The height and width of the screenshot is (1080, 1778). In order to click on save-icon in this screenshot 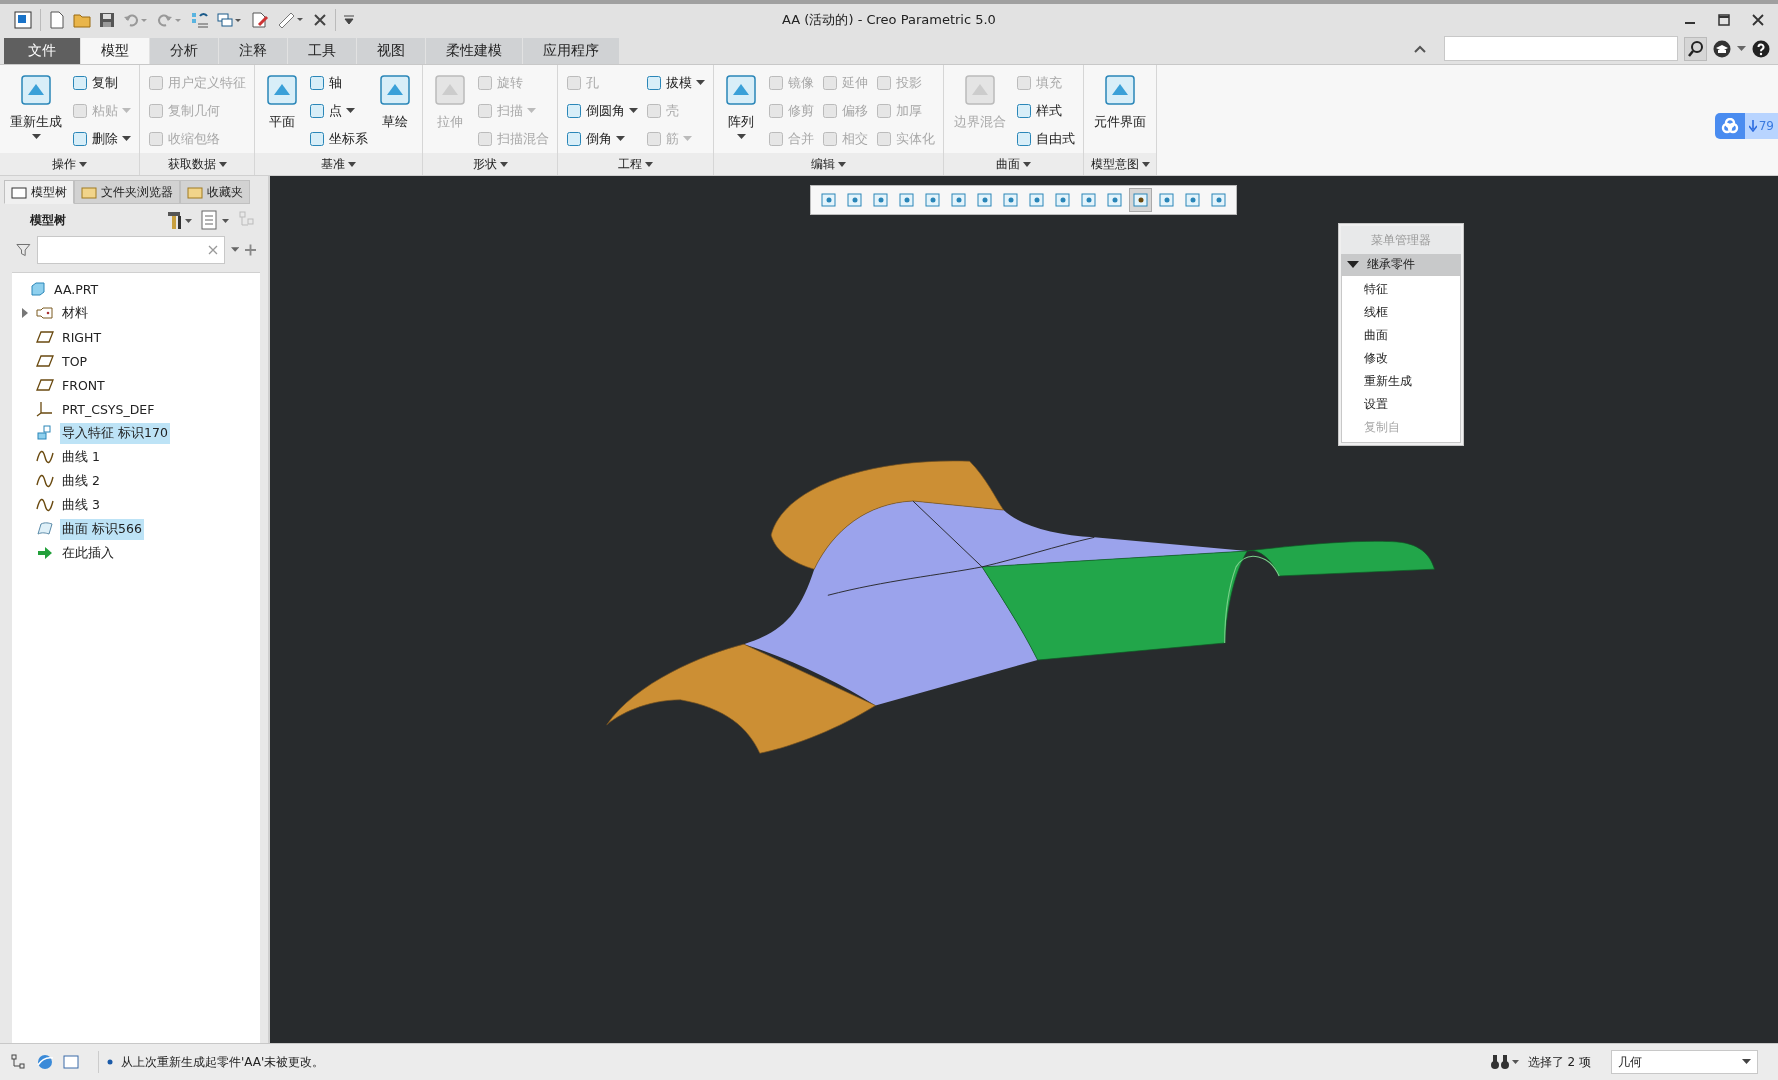, I will do `click(107, 20)`.